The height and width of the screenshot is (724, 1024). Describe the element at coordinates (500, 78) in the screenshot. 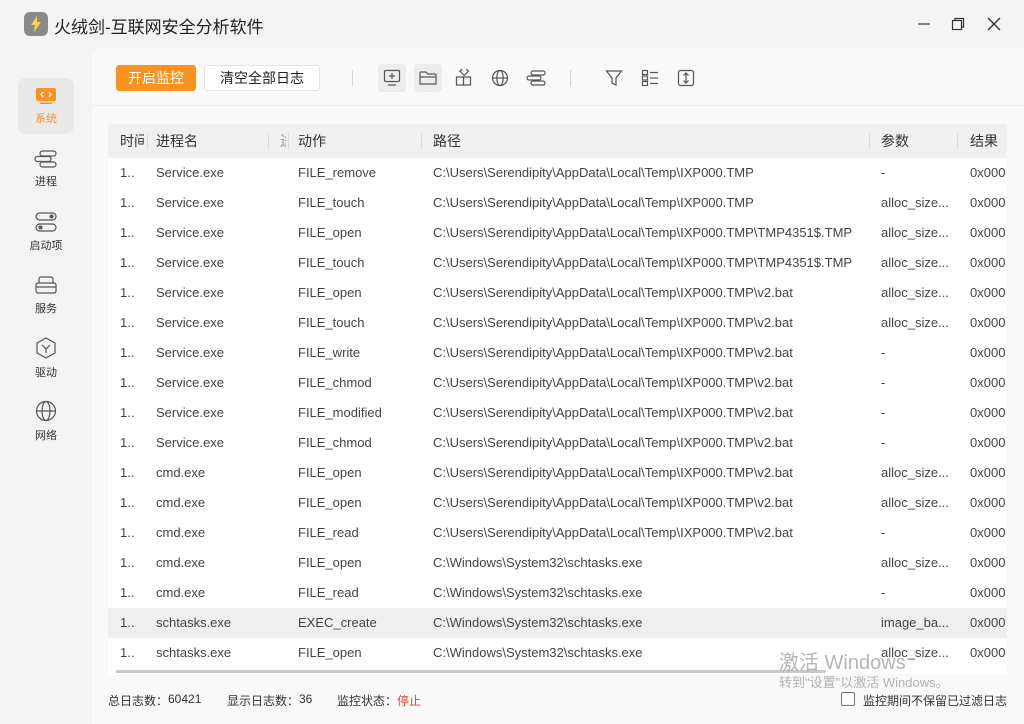

I see `filter-network-button` at that location.